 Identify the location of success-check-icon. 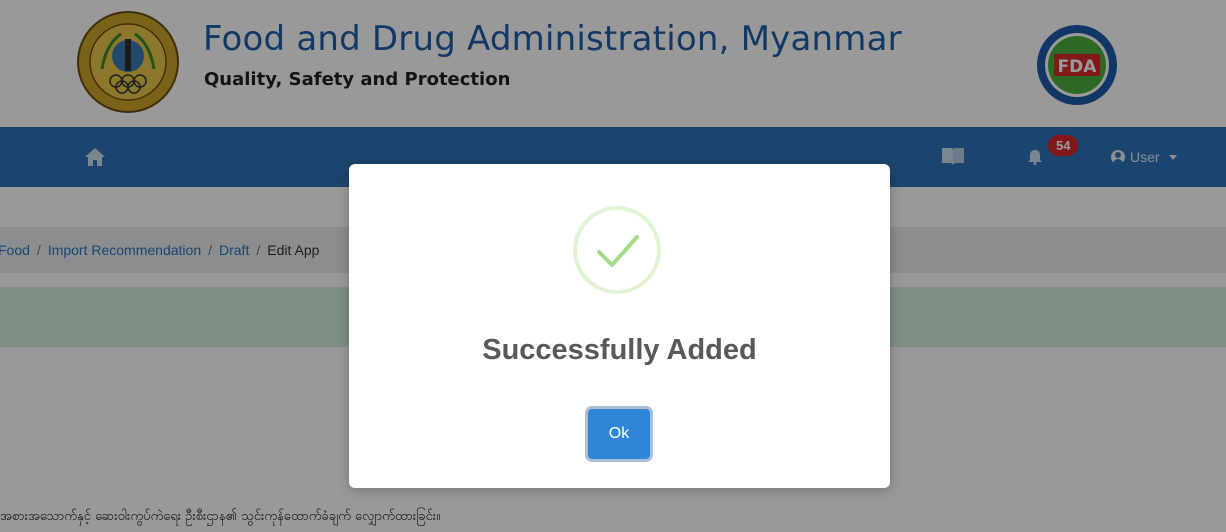
(617, 250).